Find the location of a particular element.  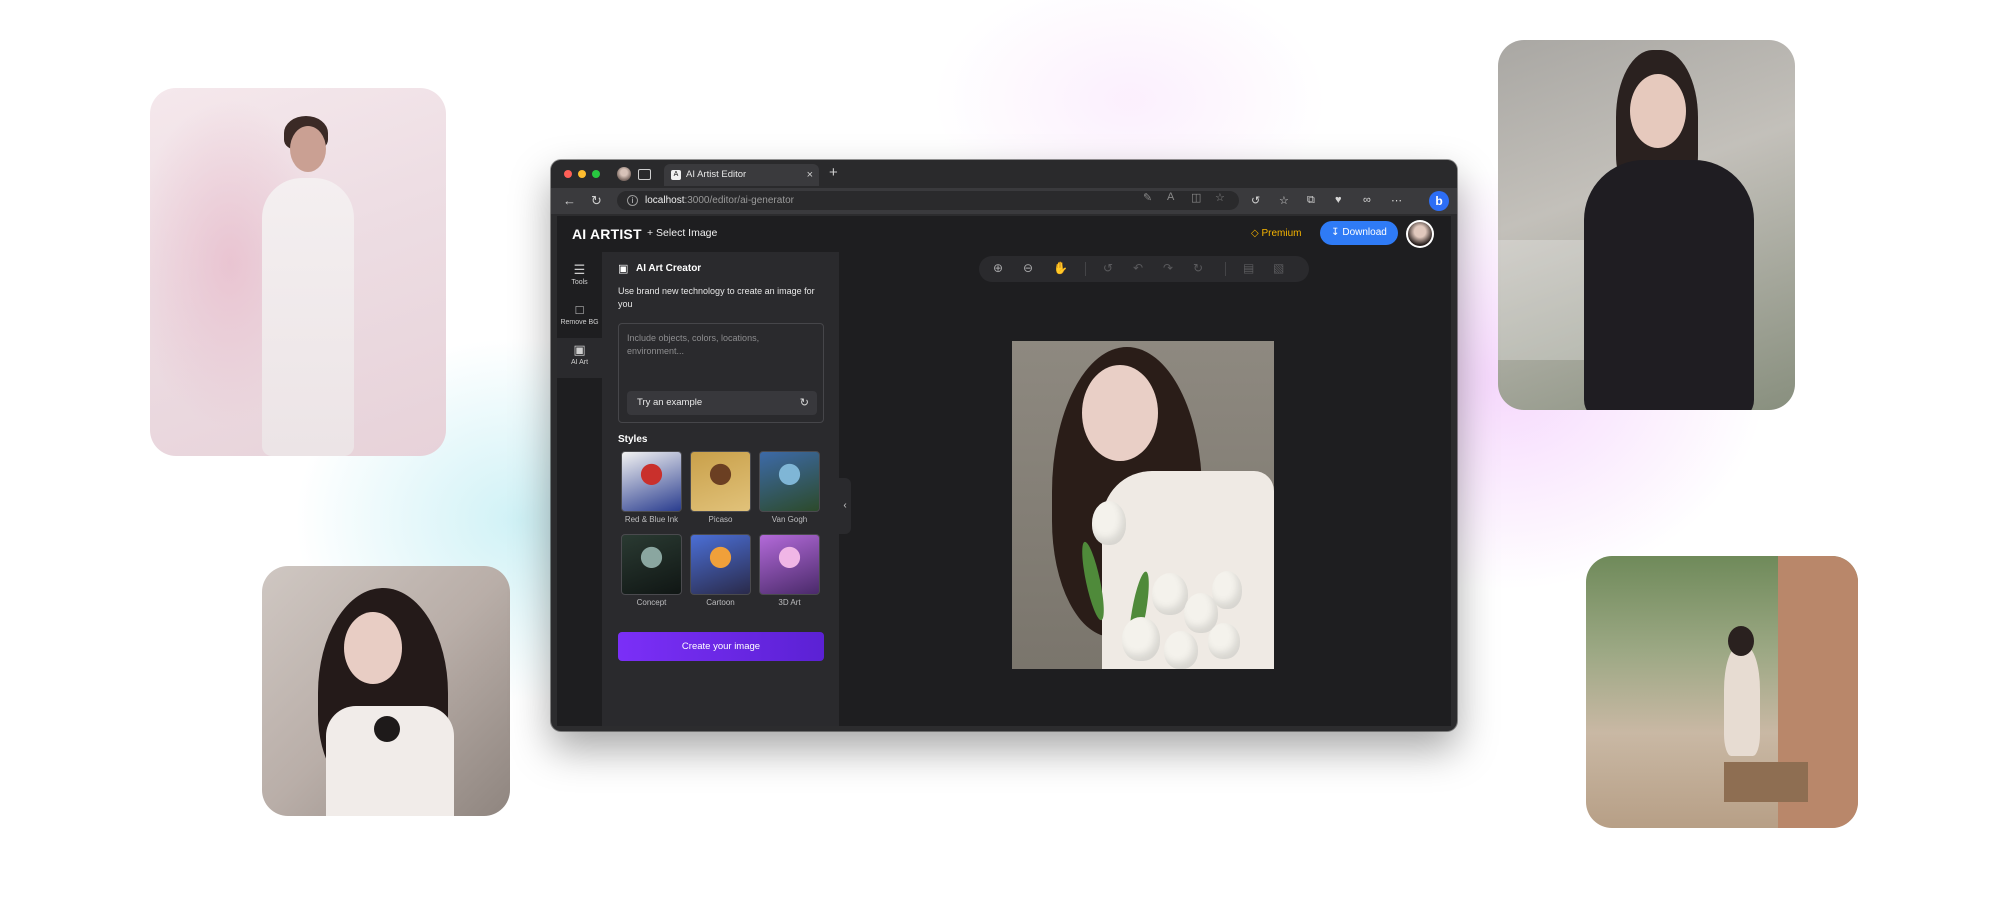

style-card-concept: Concept is located at coordinates (651, 570).